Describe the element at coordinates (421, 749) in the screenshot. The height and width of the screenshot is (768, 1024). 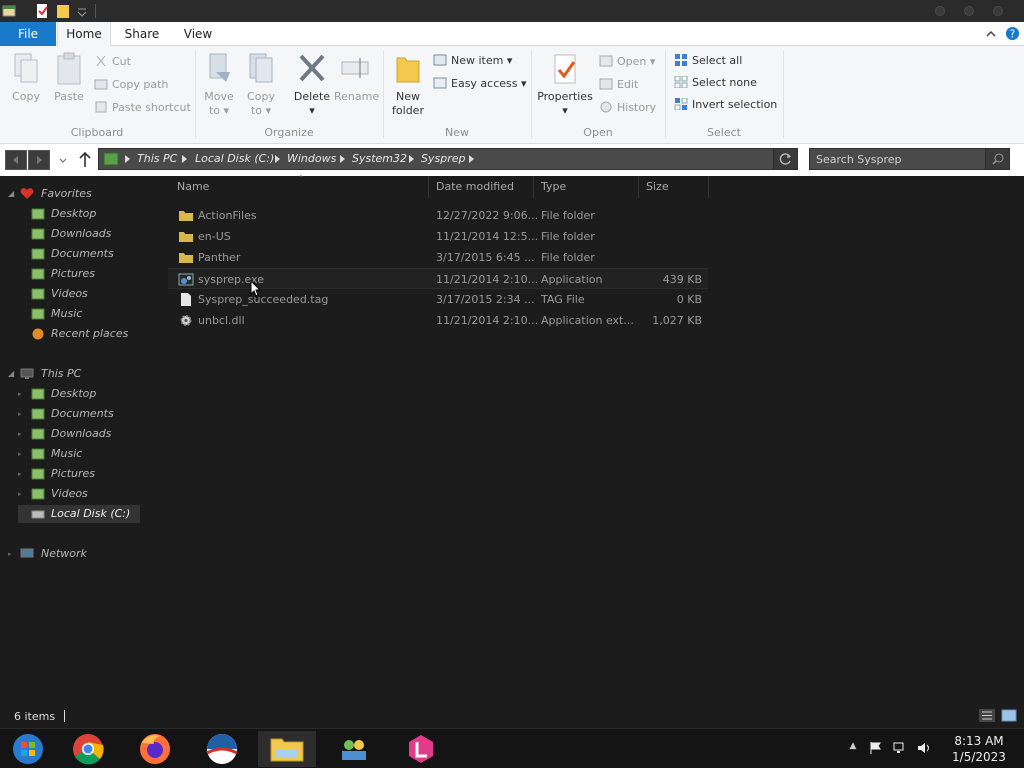
I see `taskbar-app-launcher` at that location.